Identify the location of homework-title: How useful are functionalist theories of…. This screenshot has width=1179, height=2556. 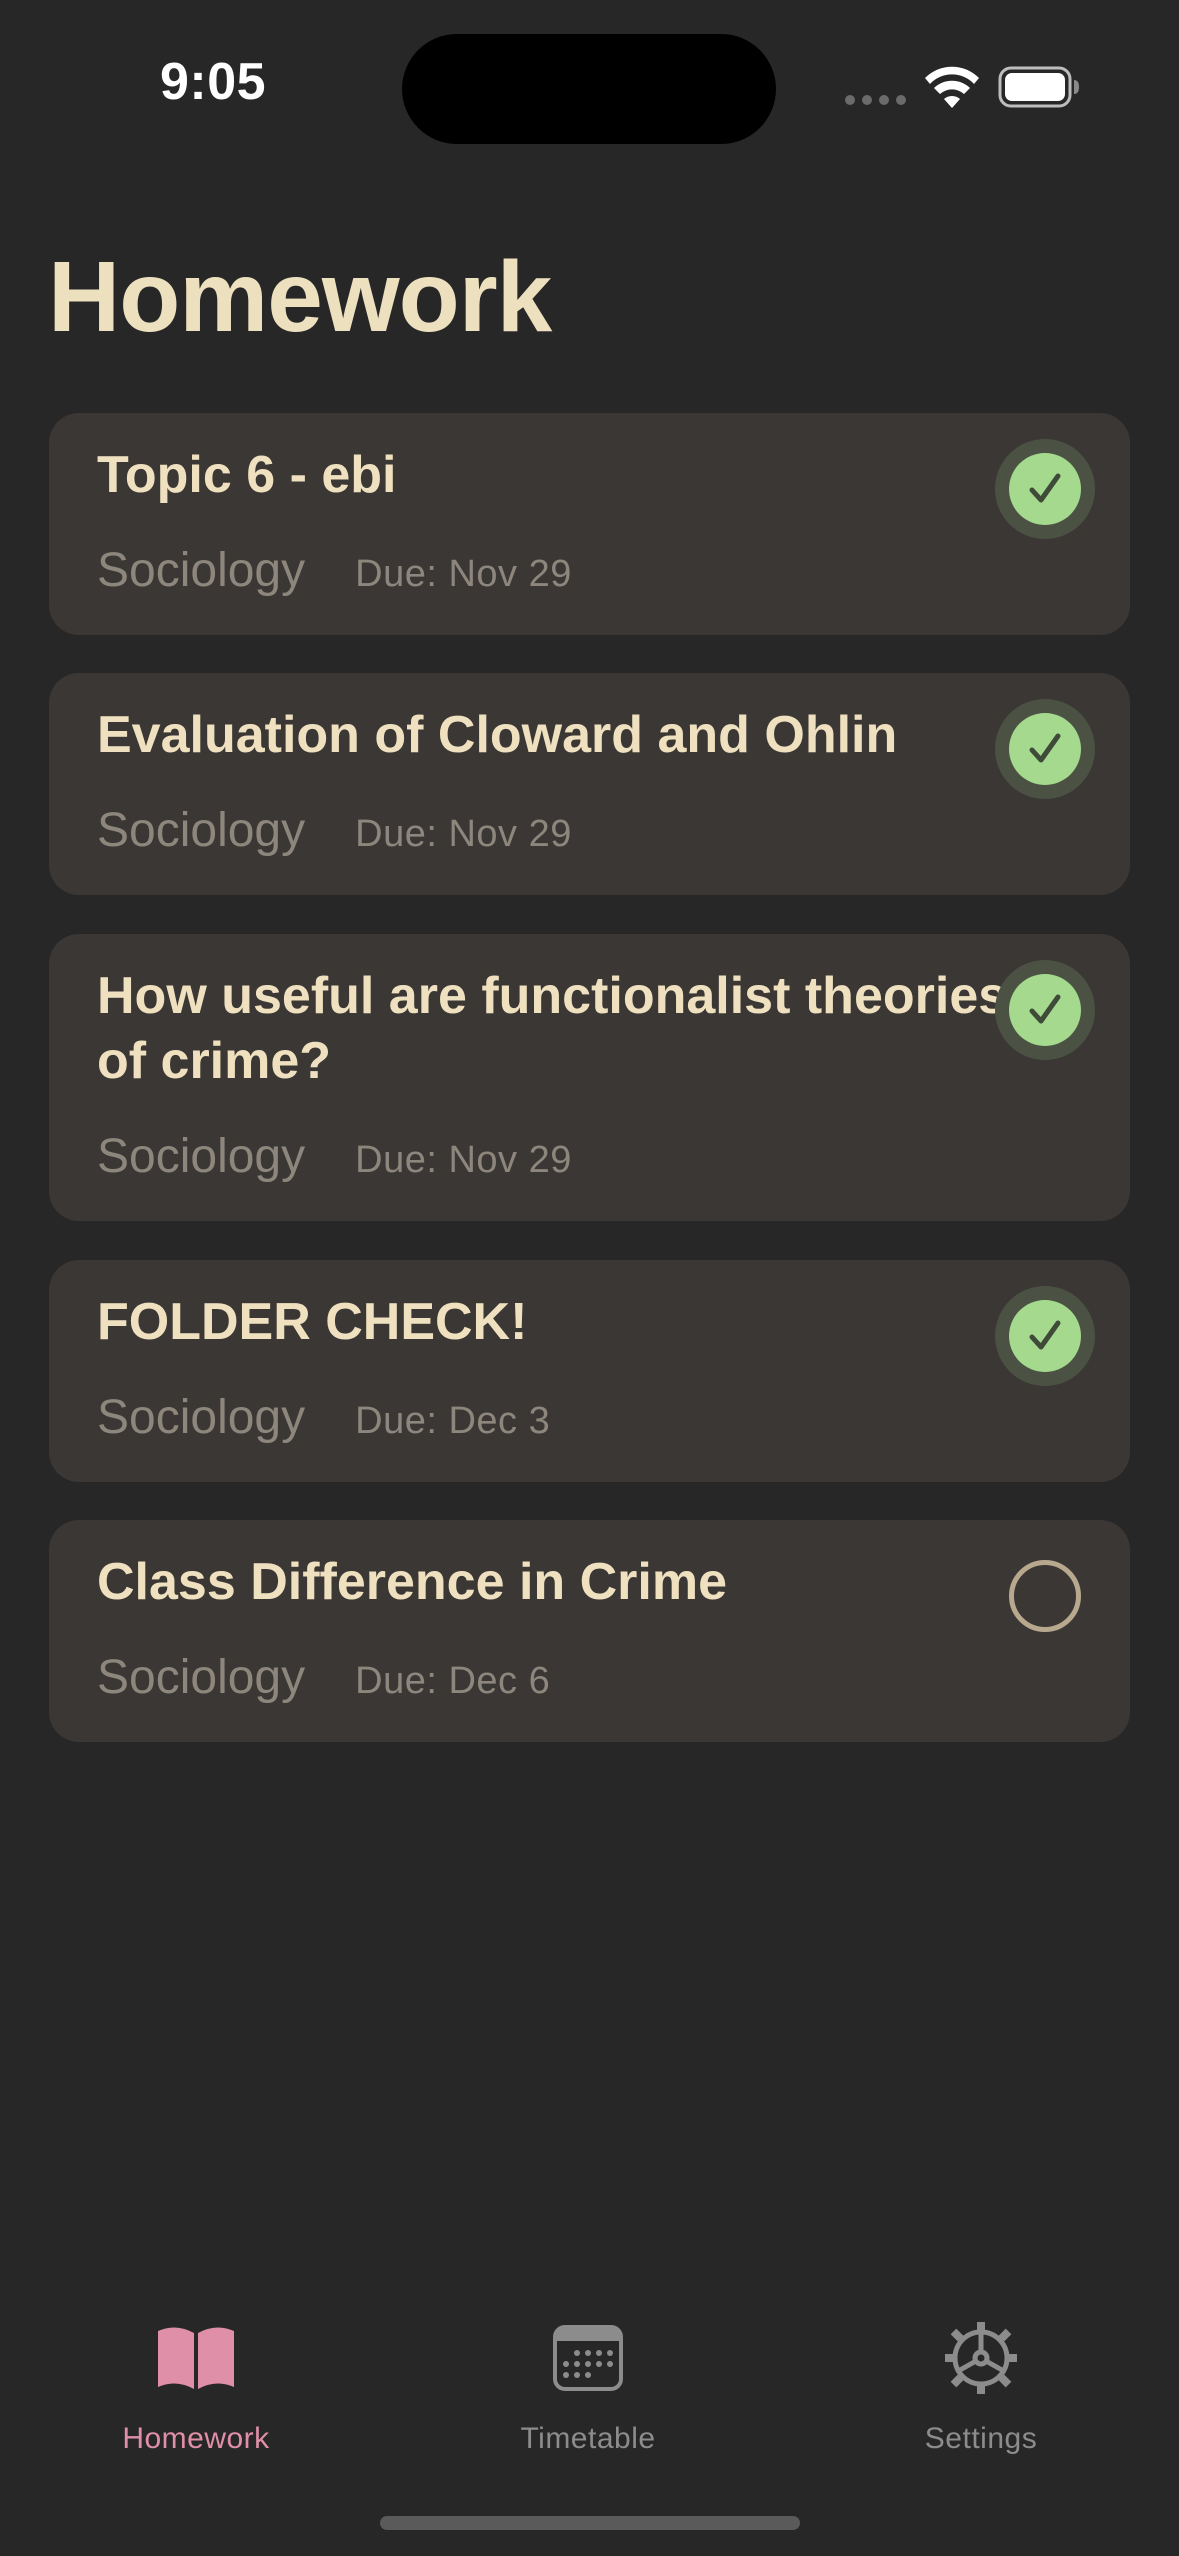
(552, 1028).